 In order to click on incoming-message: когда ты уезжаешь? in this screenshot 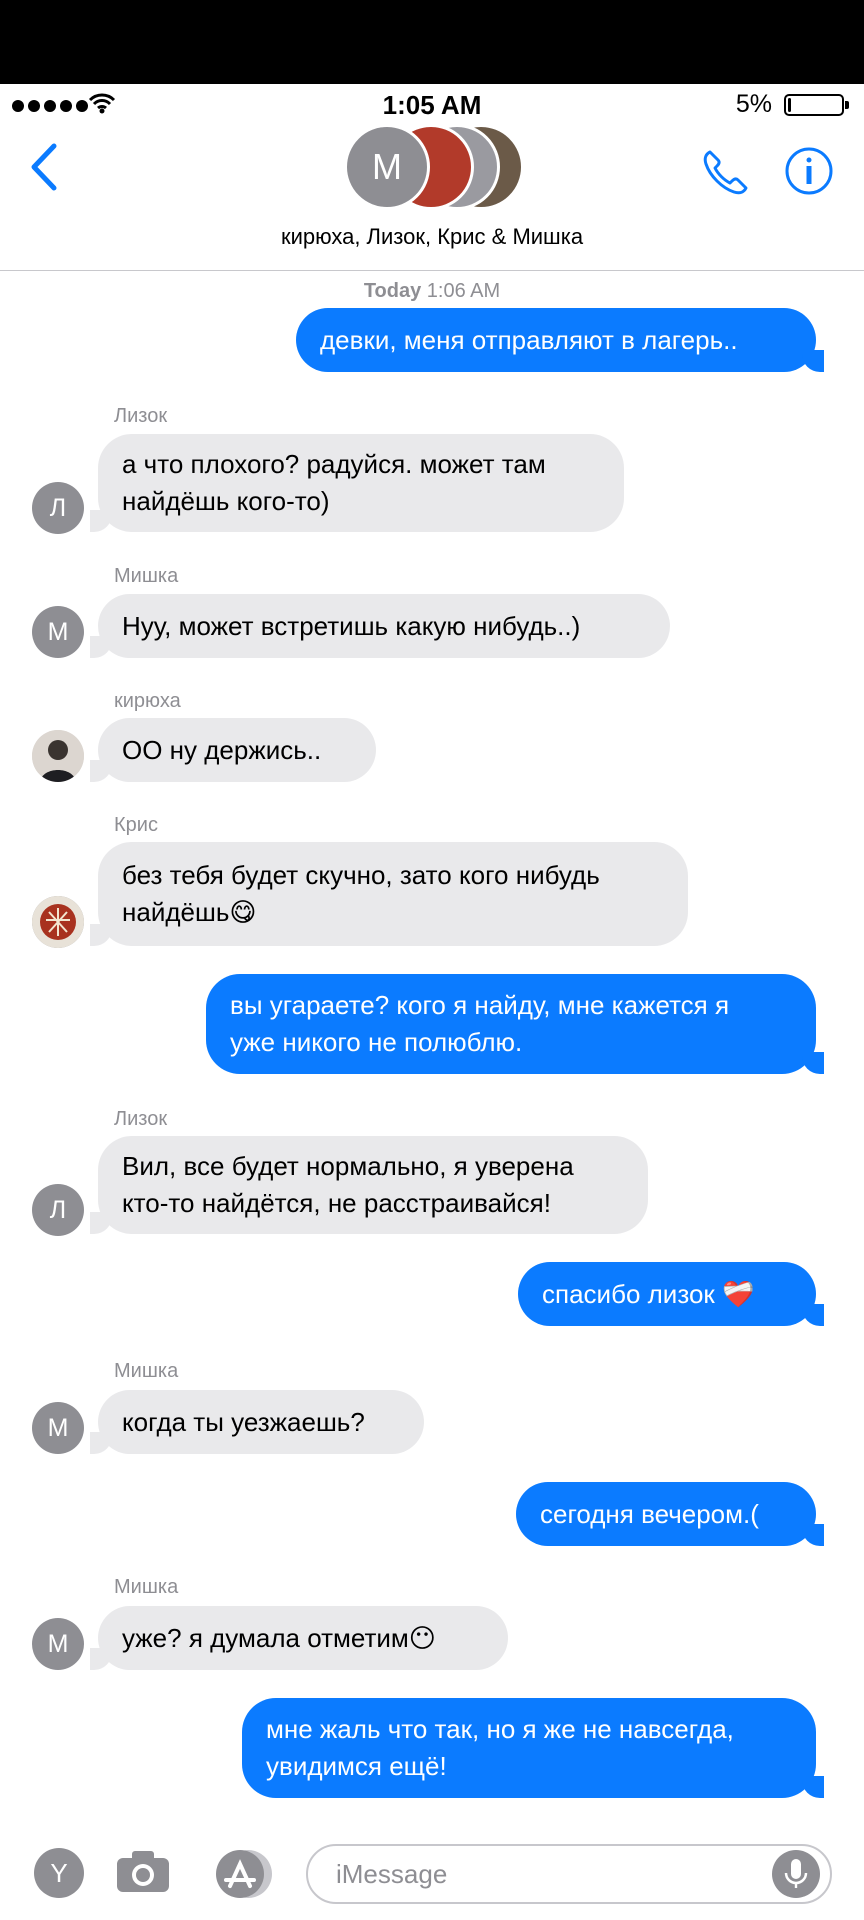, I will do `click(257, 1422)`.